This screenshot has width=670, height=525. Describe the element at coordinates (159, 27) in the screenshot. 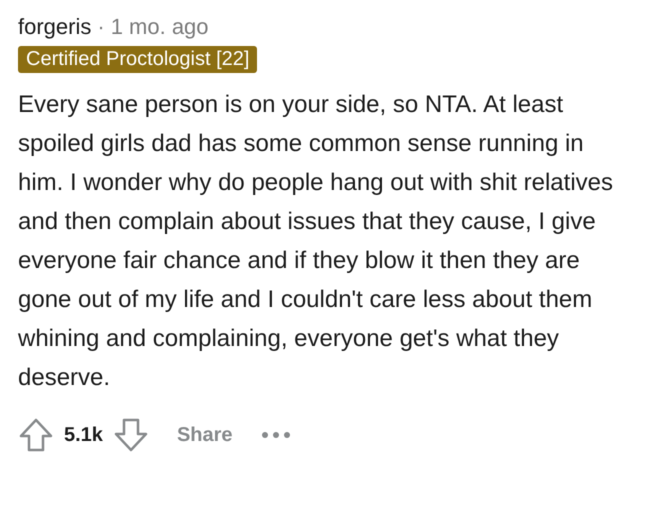

I see `timestamp: 1 mo. ago` at that location.